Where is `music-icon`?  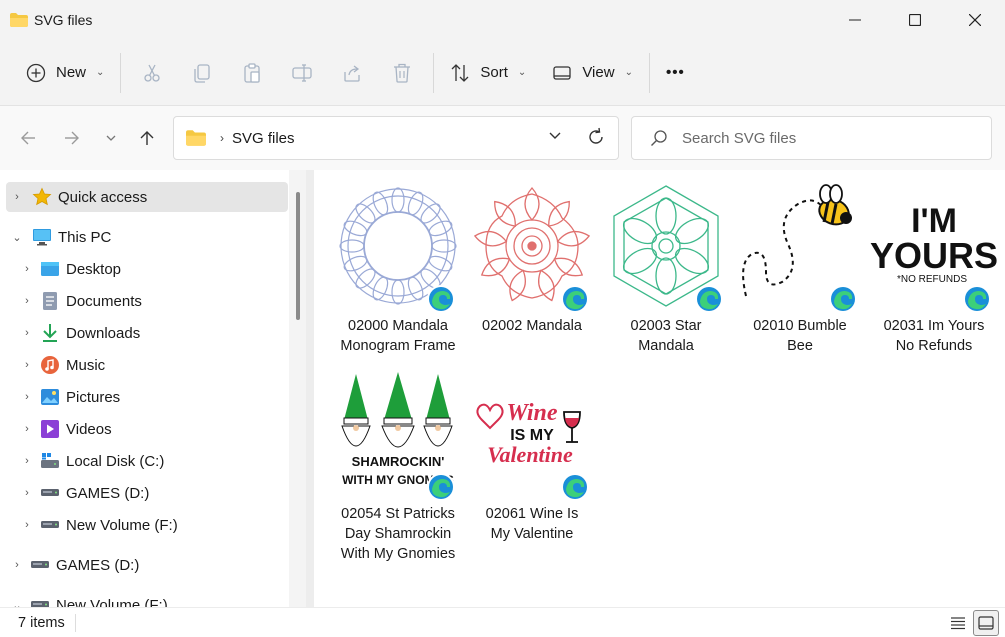
music-icon is located at coordinates (50, 365).